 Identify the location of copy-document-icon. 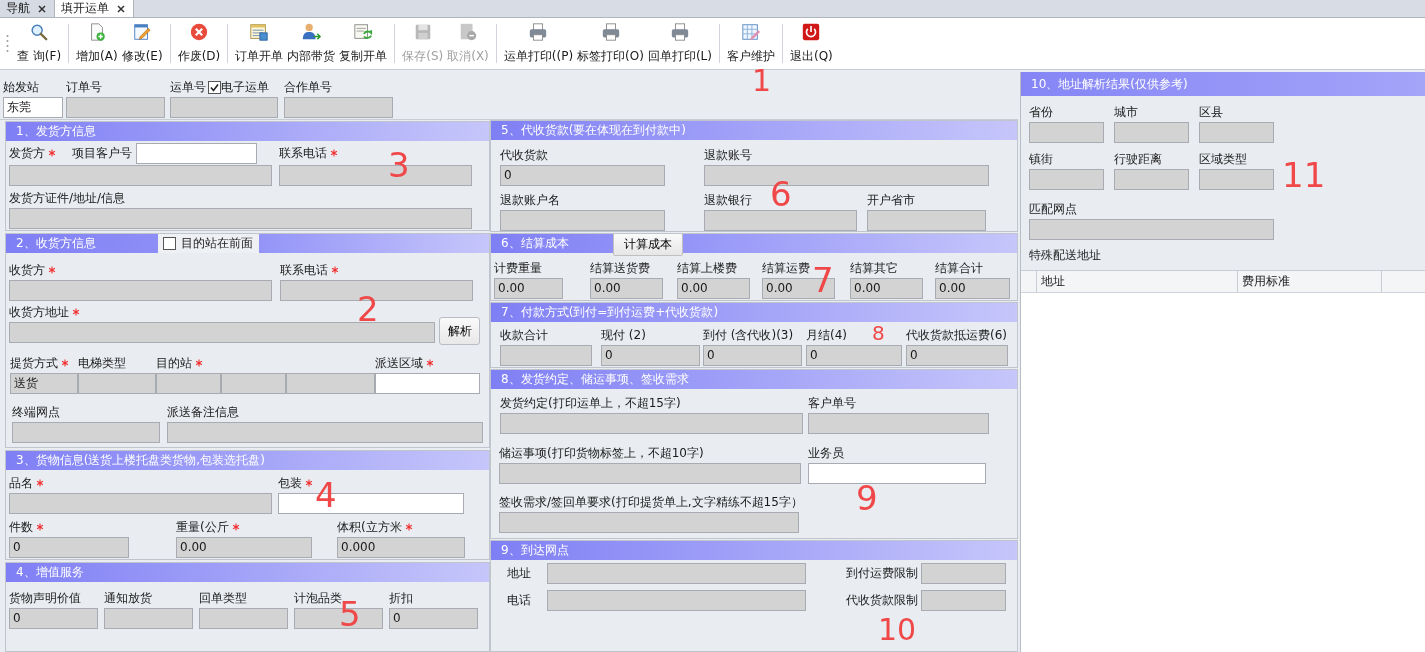
(363, 32).